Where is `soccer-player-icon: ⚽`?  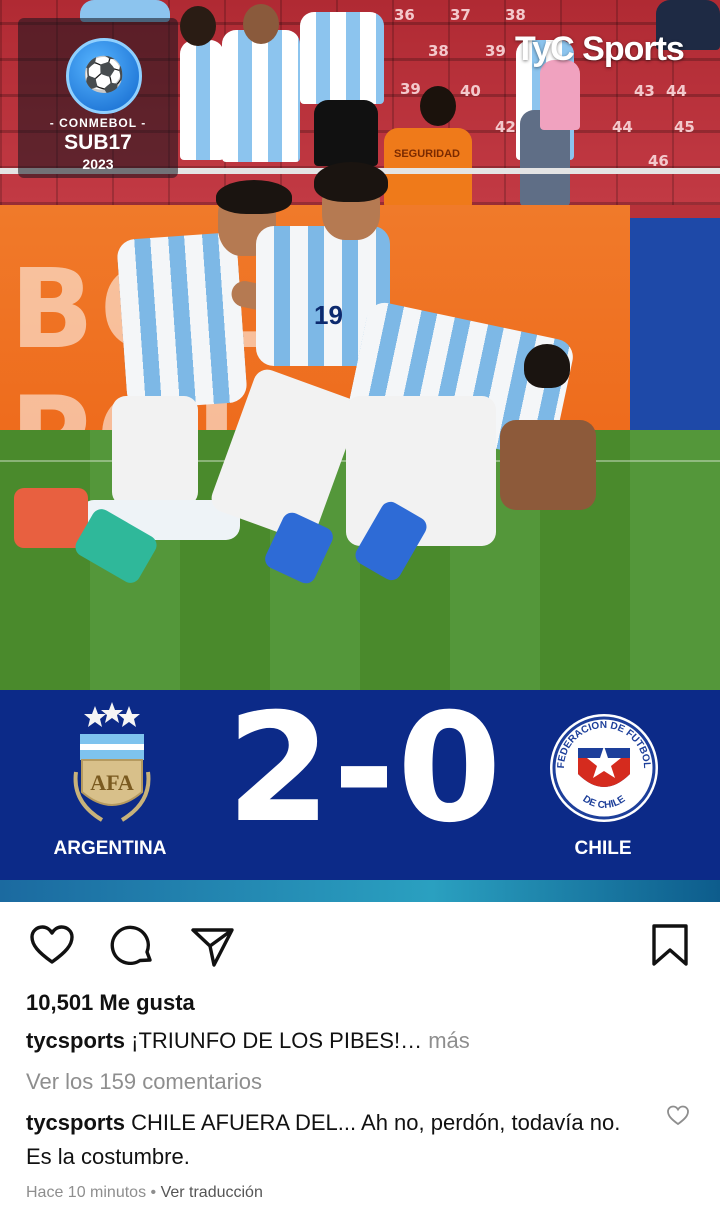
soccer-player-icon: ⚽ is located at coordinates (104, 76).